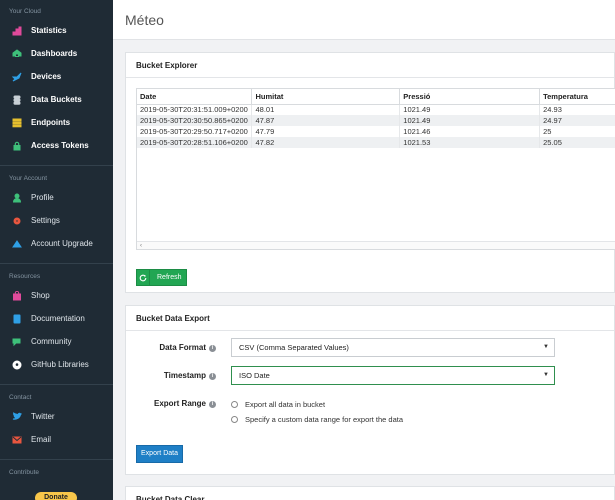  I want to click on table-header-row: Date Humitat Pressió Temperatura, so click(376, 97).